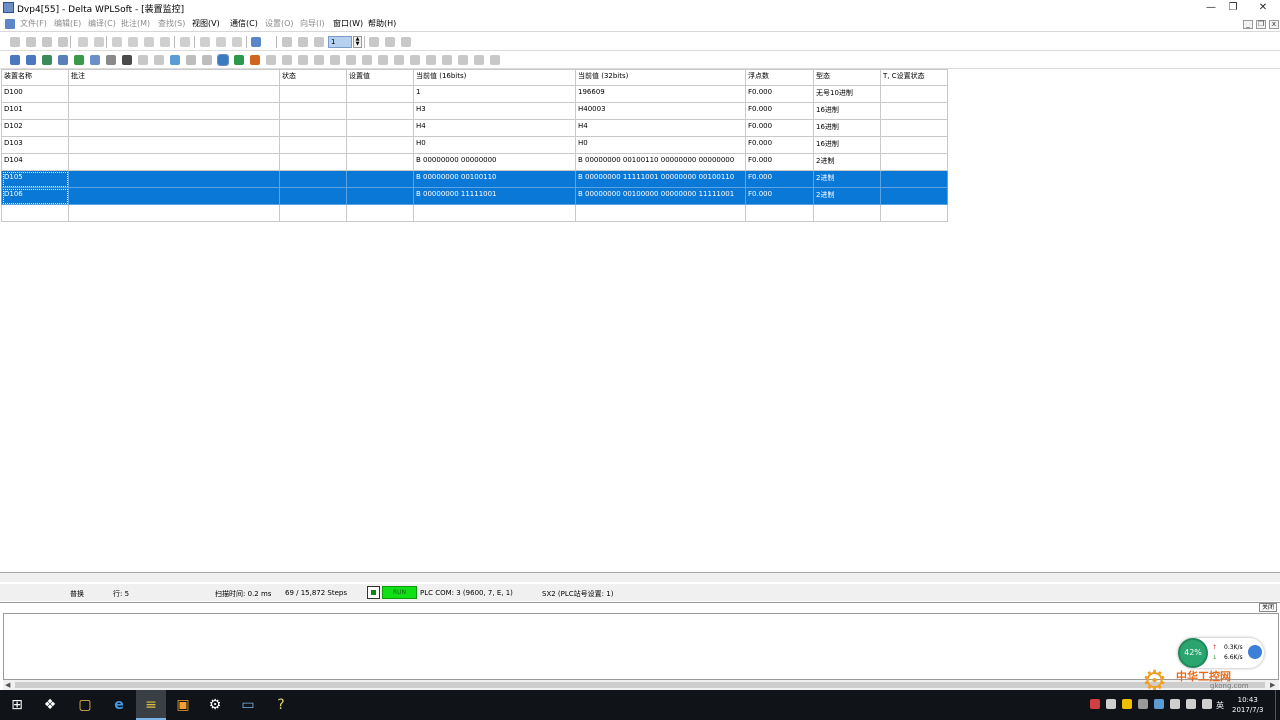 The image size is (1280, 720). What do you see at coordinates (63, 42) in the screenshot?
I see `save-as-icon` at bounding box center [63, 42].